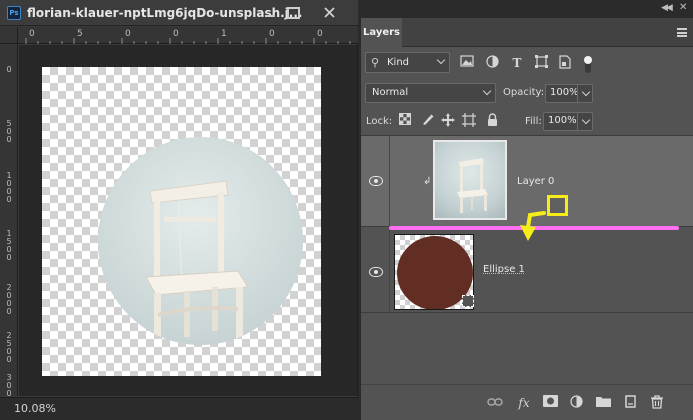 The width and height of the screenshot is (693, 420). What do you see at coordinates (557, 205) in the screenshot?
I see `annotation-square-marker` at bounding box center [557, 205].